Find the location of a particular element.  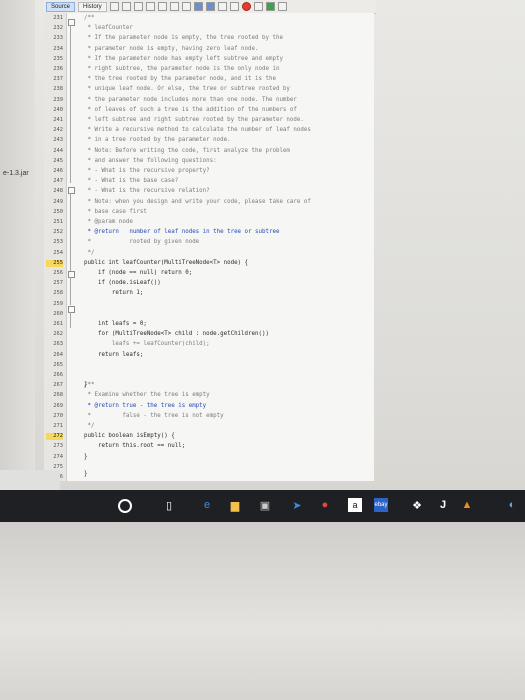

shift-right-icon is located at coordinates (210, 6).